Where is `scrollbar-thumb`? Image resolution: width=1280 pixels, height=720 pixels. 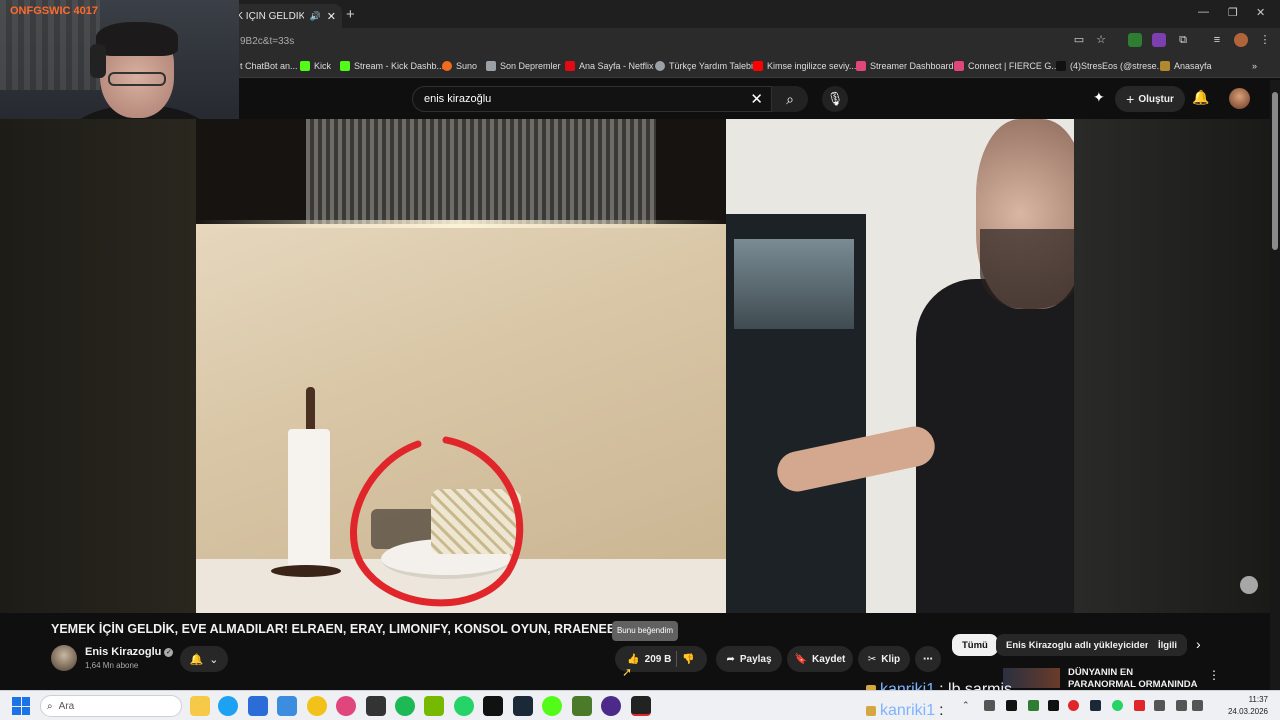 scrollbar-thumb is located at coordinates (1275, 171).